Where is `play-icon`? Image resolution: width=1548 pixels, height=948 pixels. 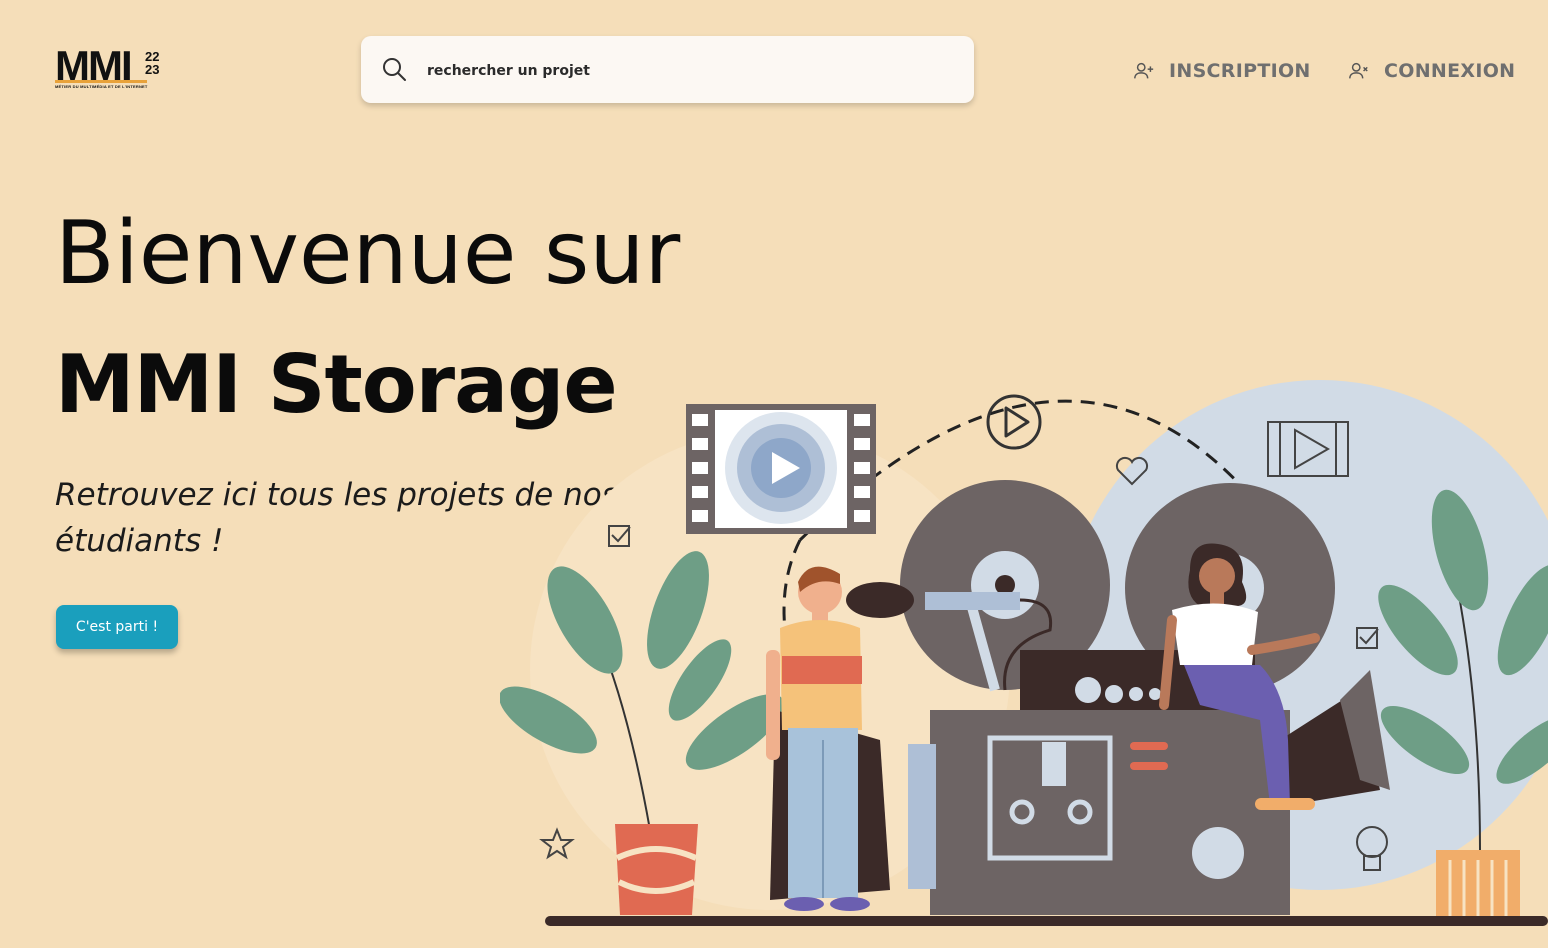 play-icon is located at coordinates (1014, 422).